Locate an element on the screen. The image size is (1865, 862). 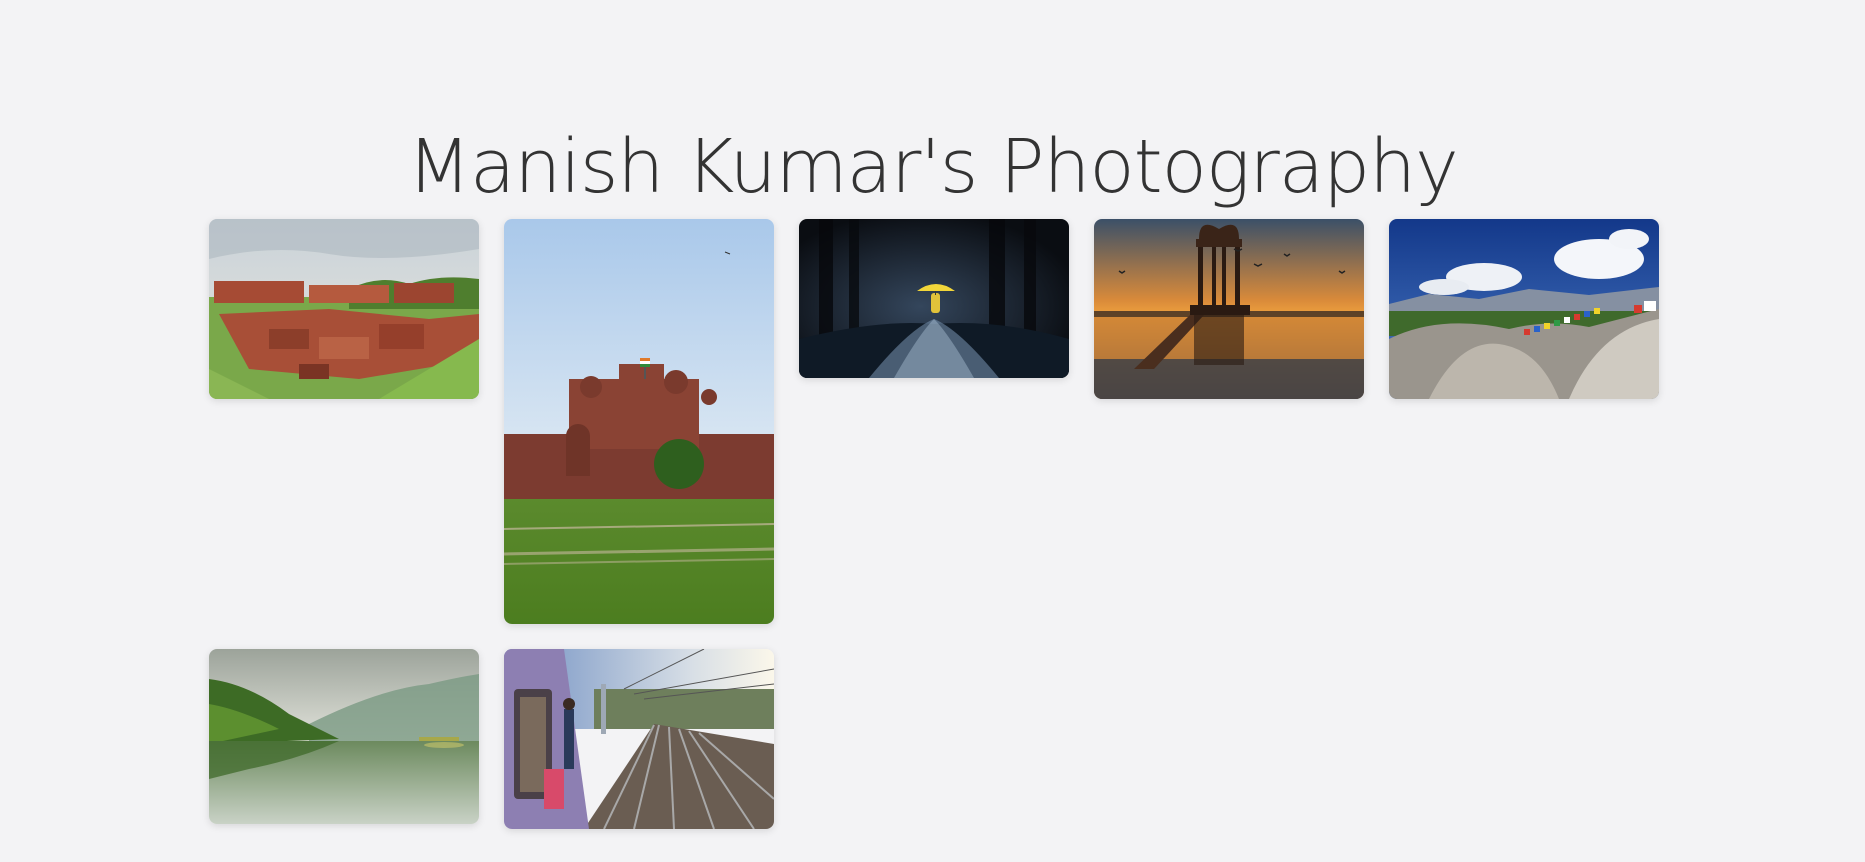
photo-mountain-lake is located at coordinates (344, 736).